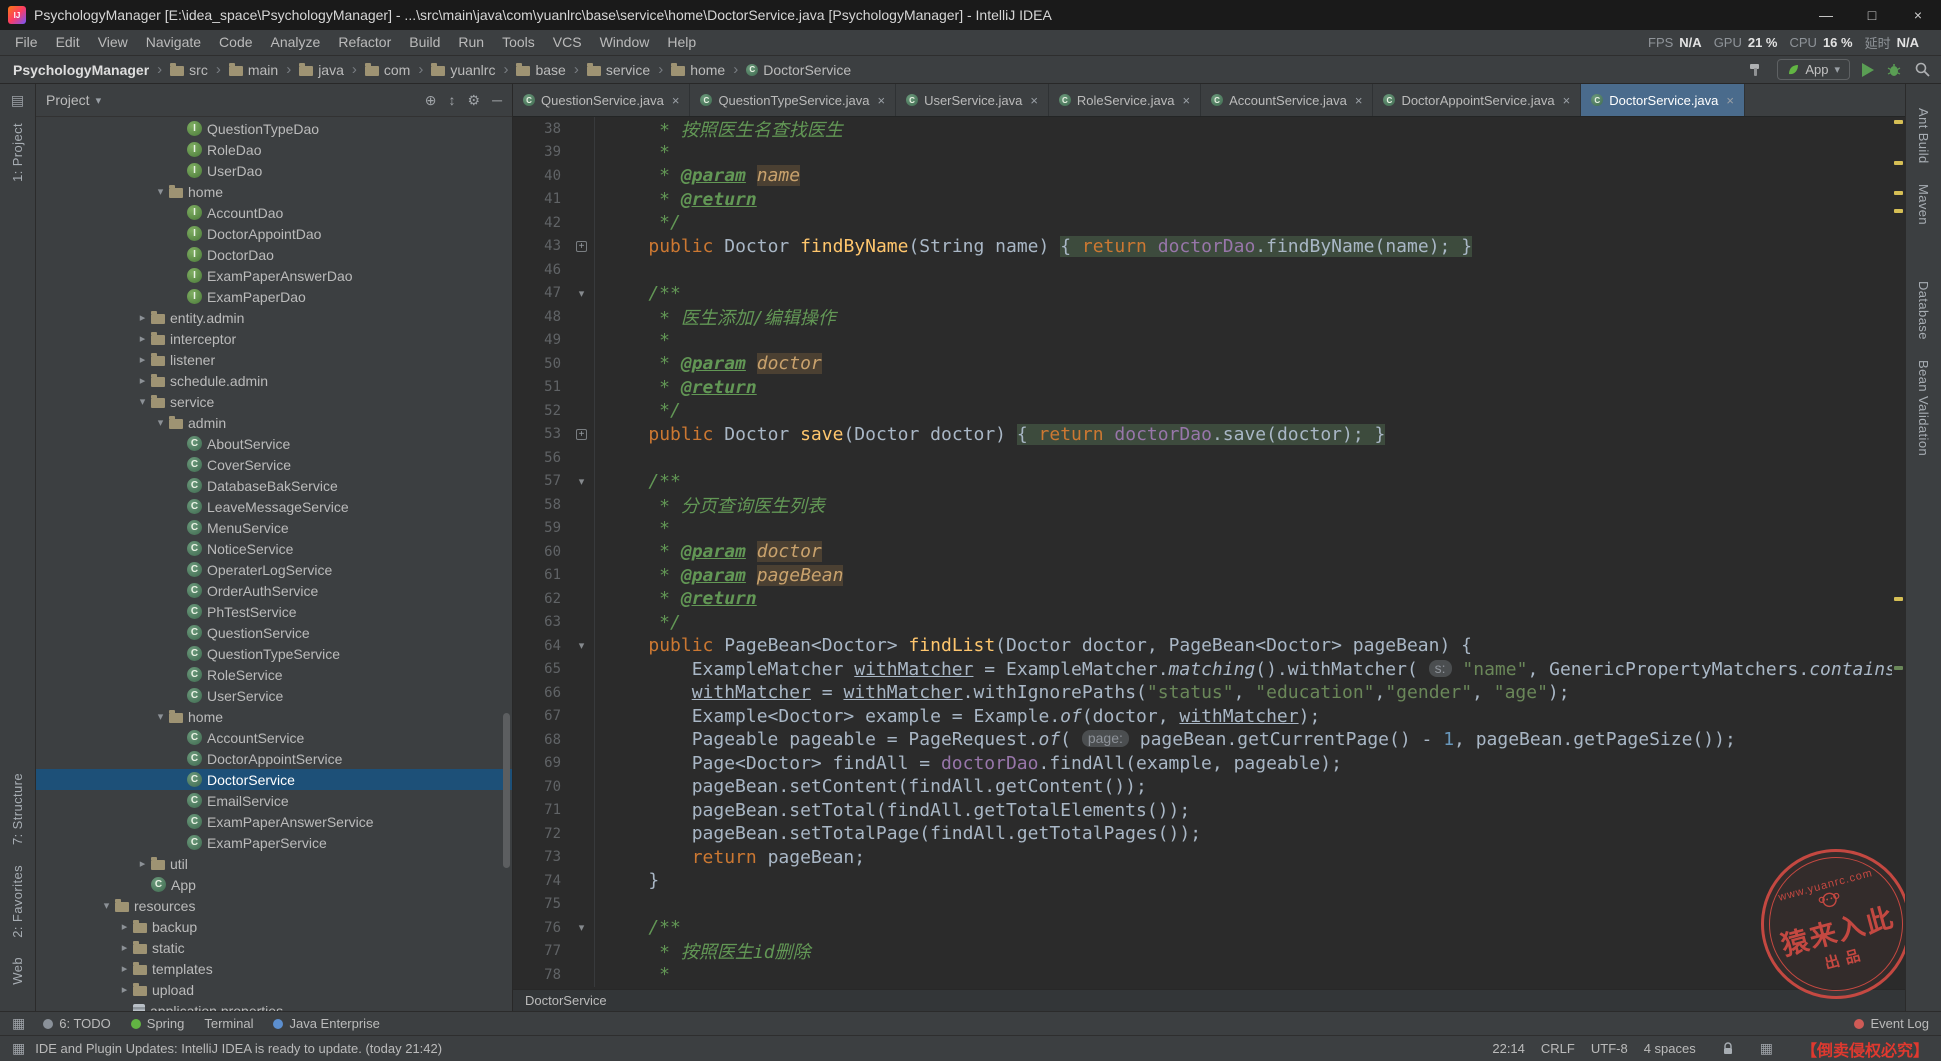  I want to click on menu-item-view: View, so click(113, 42).